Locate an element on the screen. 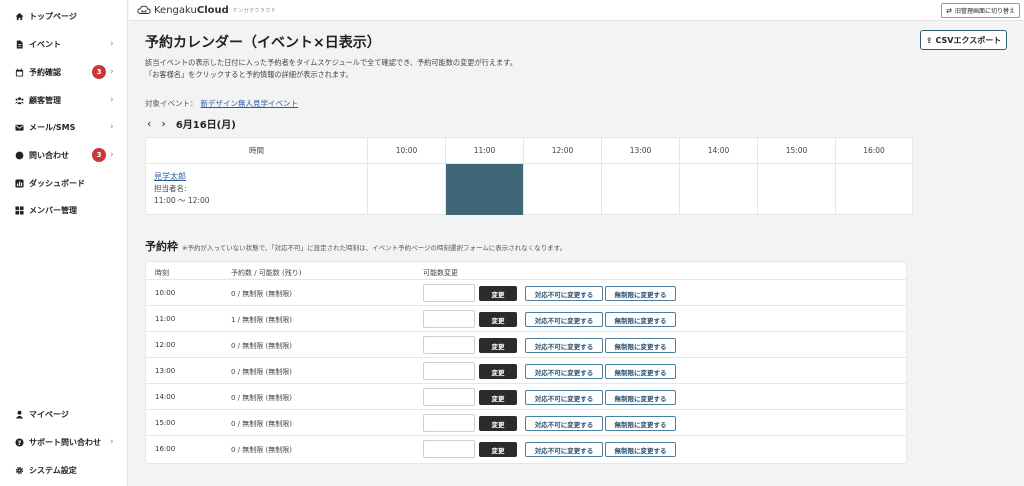 The image size is (1024, 486). sidebar-item-reservation: 予約確認 3 › is located at coordinates (64, 72).